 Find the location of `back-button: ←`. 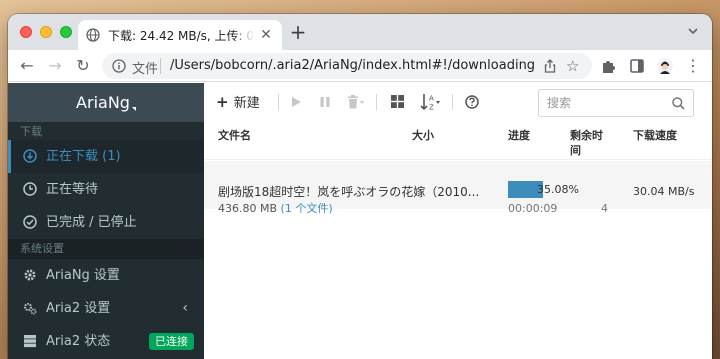

back-button: ← is located at coordinates (27, 66).